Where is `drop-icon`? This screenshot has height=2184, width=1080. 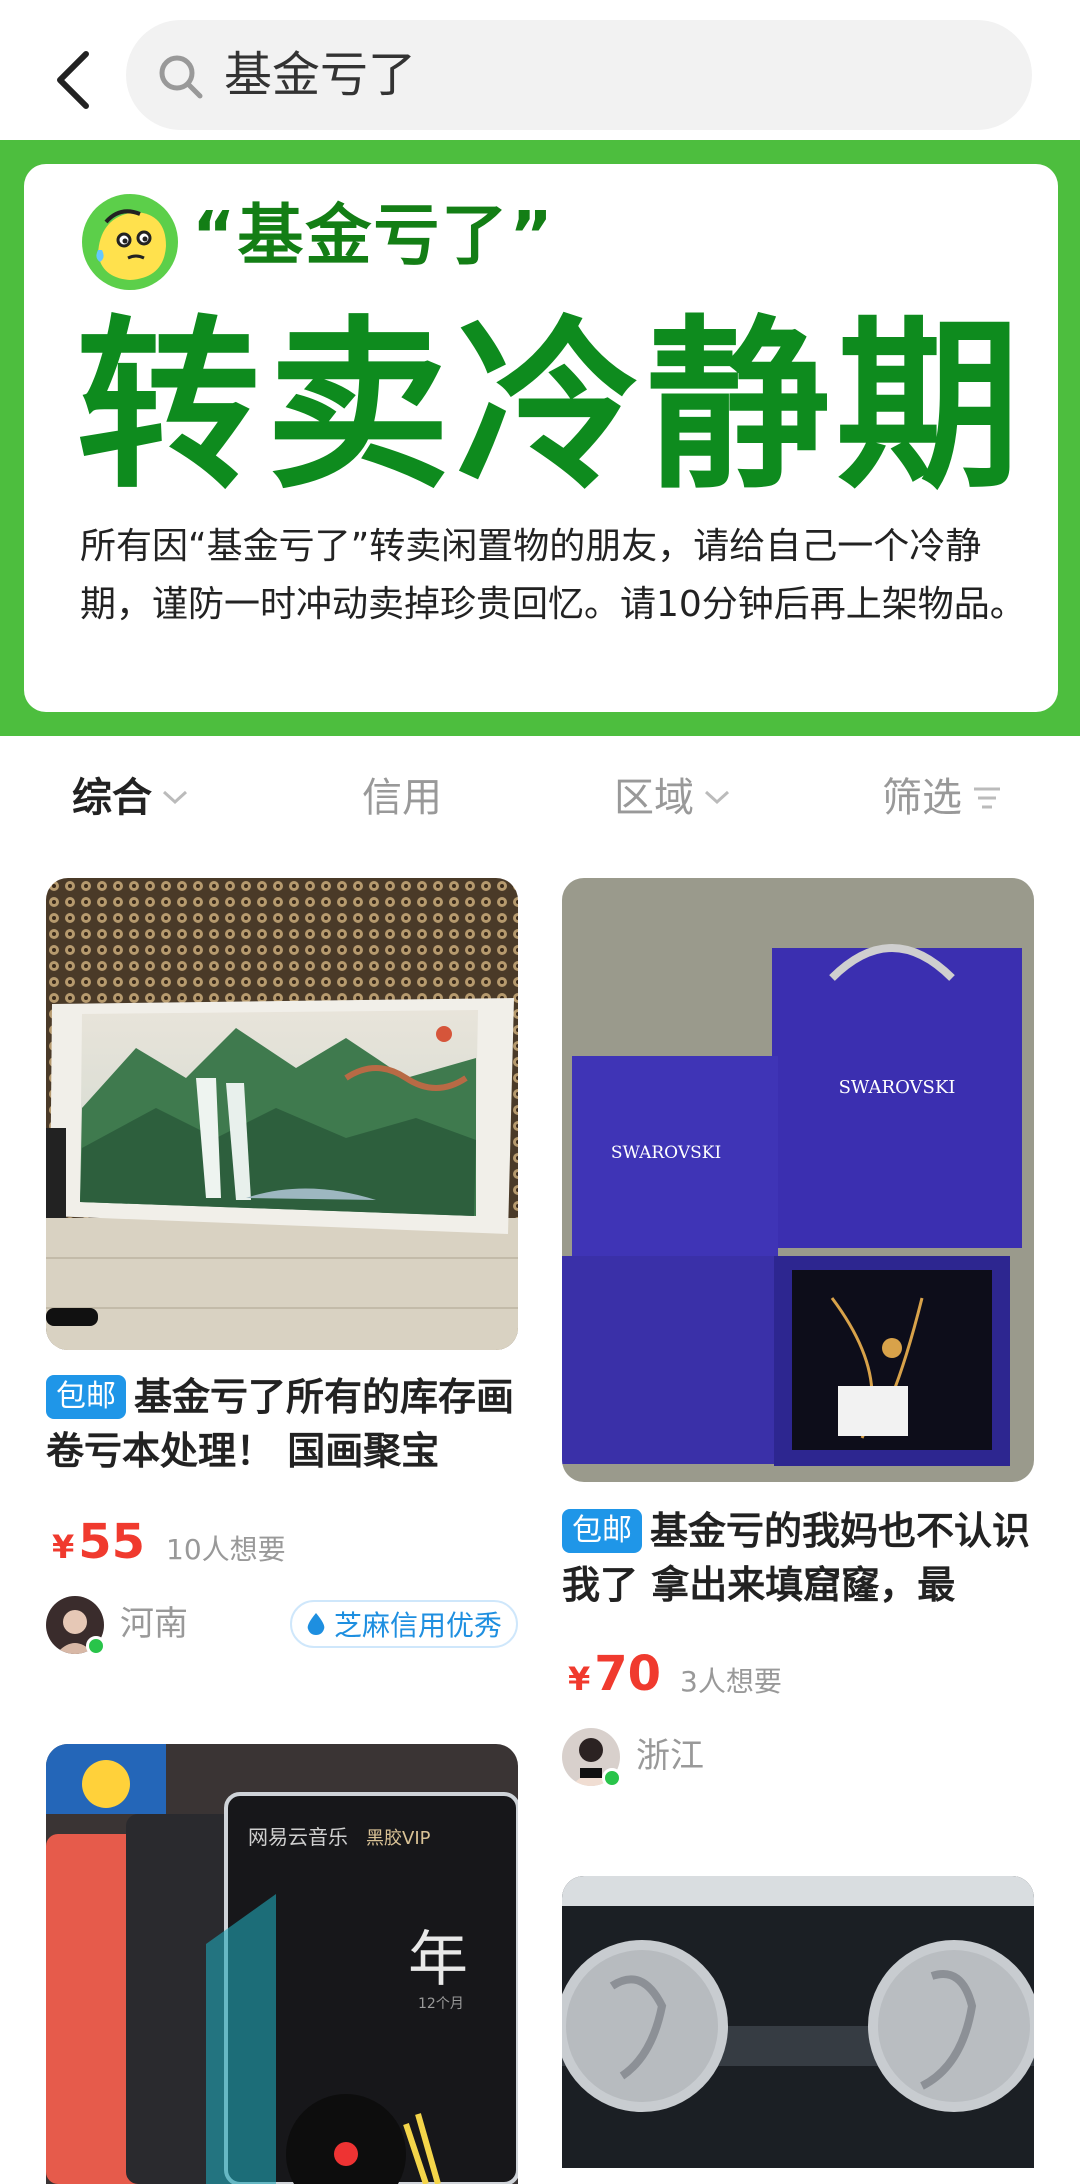
drop-icon is located at coordinates (316, 1624).